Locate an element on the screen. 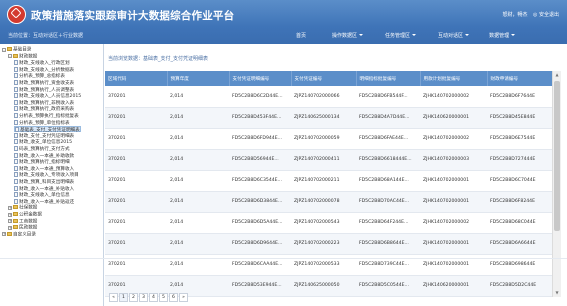 This screenshot has height=306, width=567. tree-item: 财政_支线收入_人员信息2015 is located at coordinates (47, 96).